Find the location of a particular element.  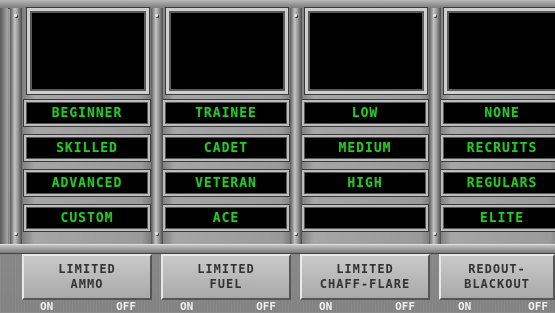

option-1-1: BEGINNER is located at coordinates (87, 113).